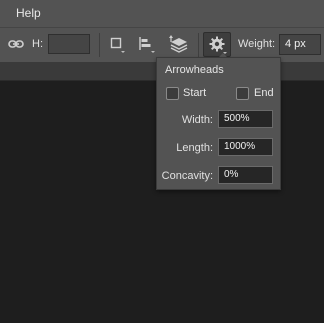  Describe the element at coordinates (162, 13) in the screenshot. I see `menu-bar: Help` at that location.